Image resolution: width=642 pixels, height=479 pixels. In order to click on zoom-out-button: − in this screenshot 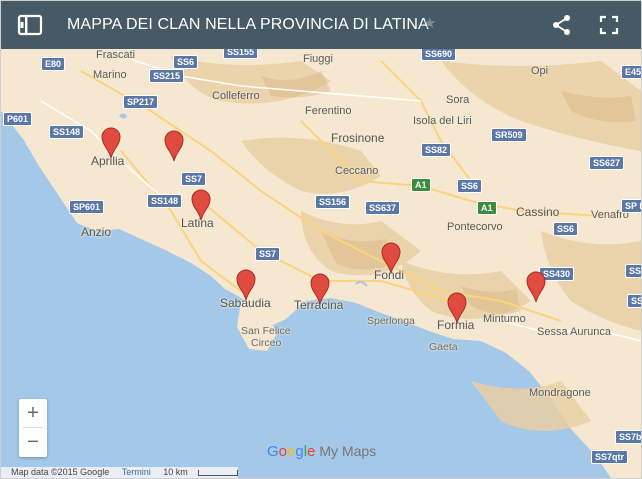, I will do `click(33, 442)`.